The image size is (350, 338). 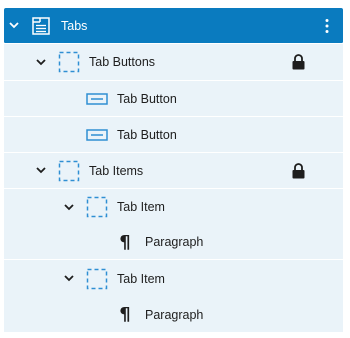 What do you see at coordinates (173, 62) in the screenshot?
I see `tree-row-tab-buttons: Tab Buttons` at bounding box center [173, 62].